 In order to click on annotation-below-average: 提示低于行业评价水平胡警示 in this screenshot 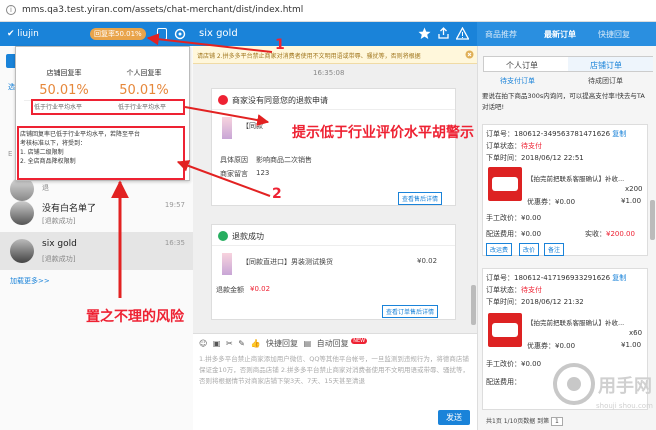, I will do `click(383, 133)`.